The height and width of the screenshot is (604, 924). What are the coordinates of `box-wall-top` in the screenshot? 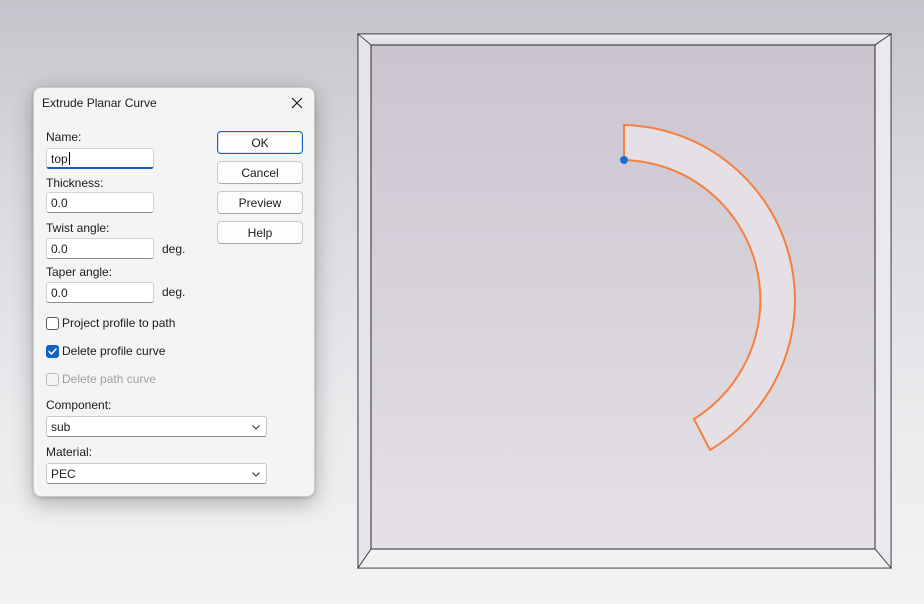 It's located at (624, 39).